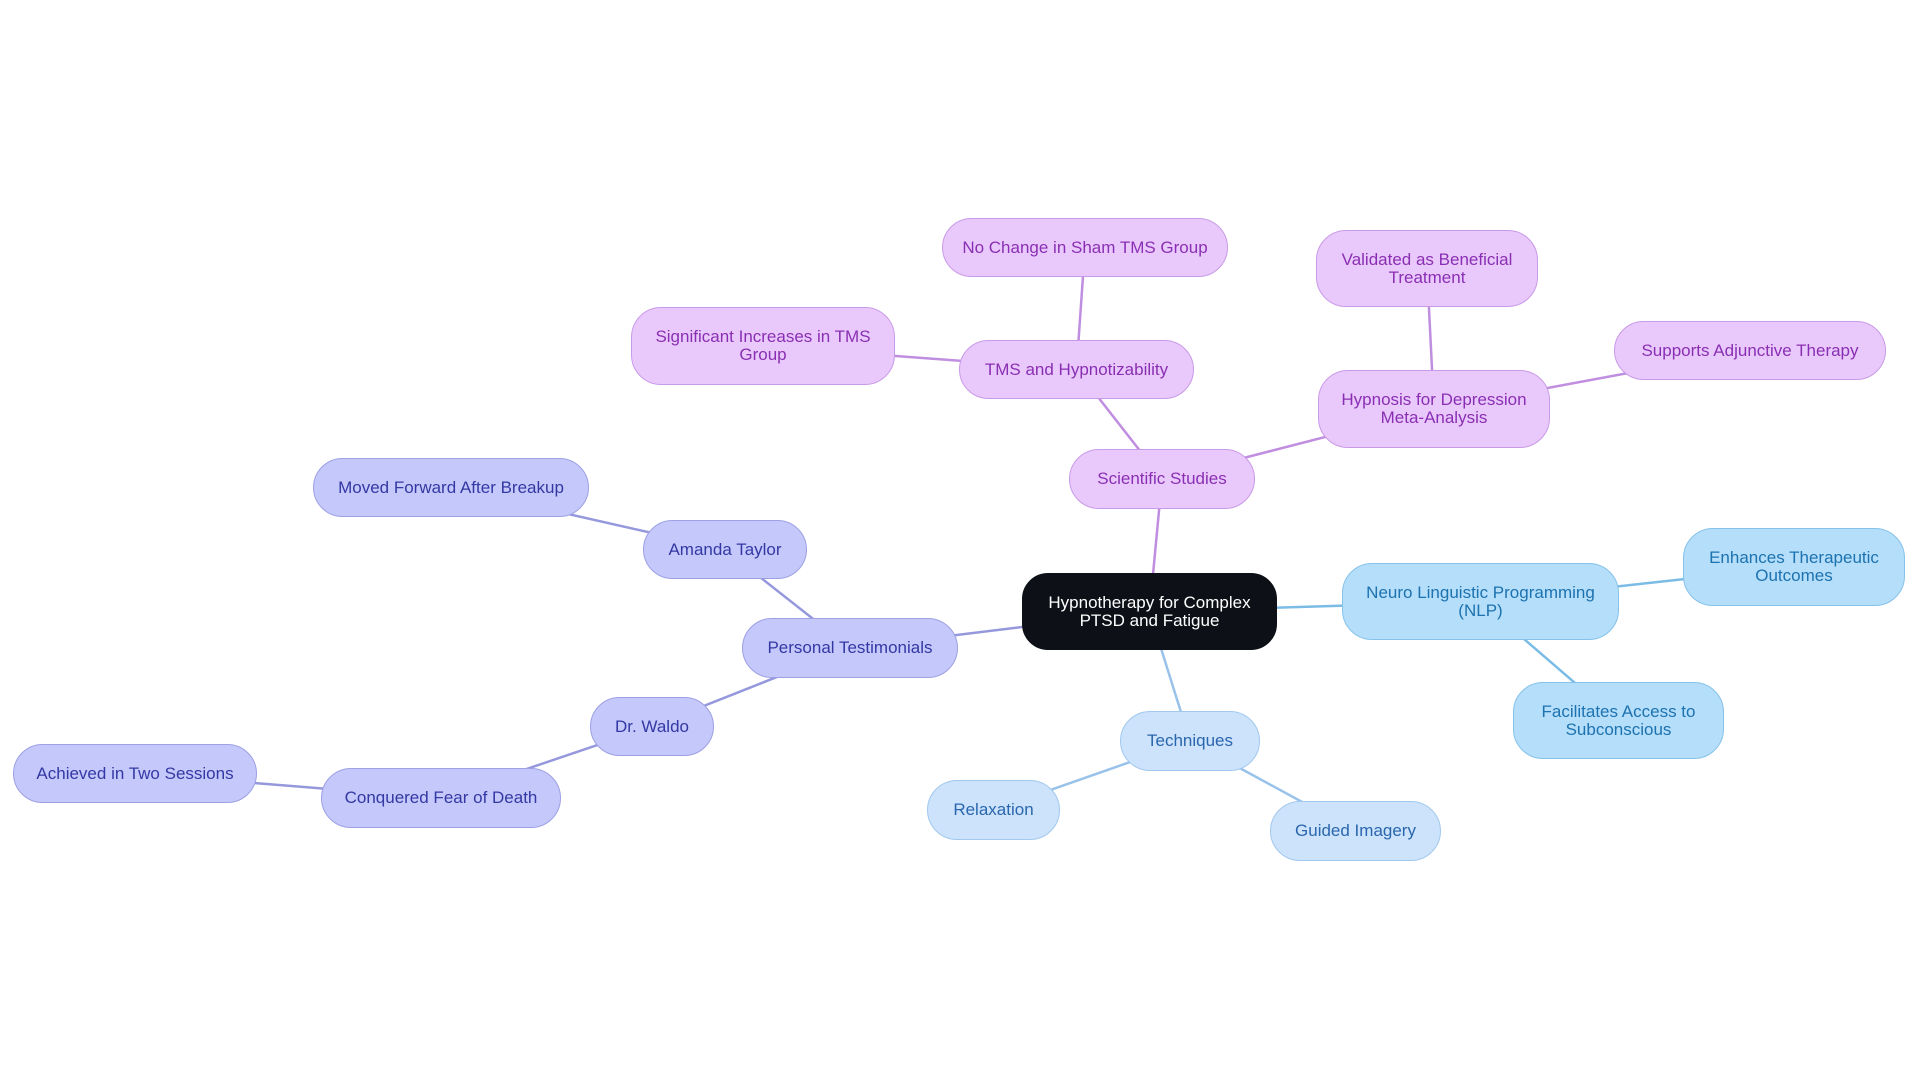  I want to click on node-label: Techniques, so click(1189, 740).